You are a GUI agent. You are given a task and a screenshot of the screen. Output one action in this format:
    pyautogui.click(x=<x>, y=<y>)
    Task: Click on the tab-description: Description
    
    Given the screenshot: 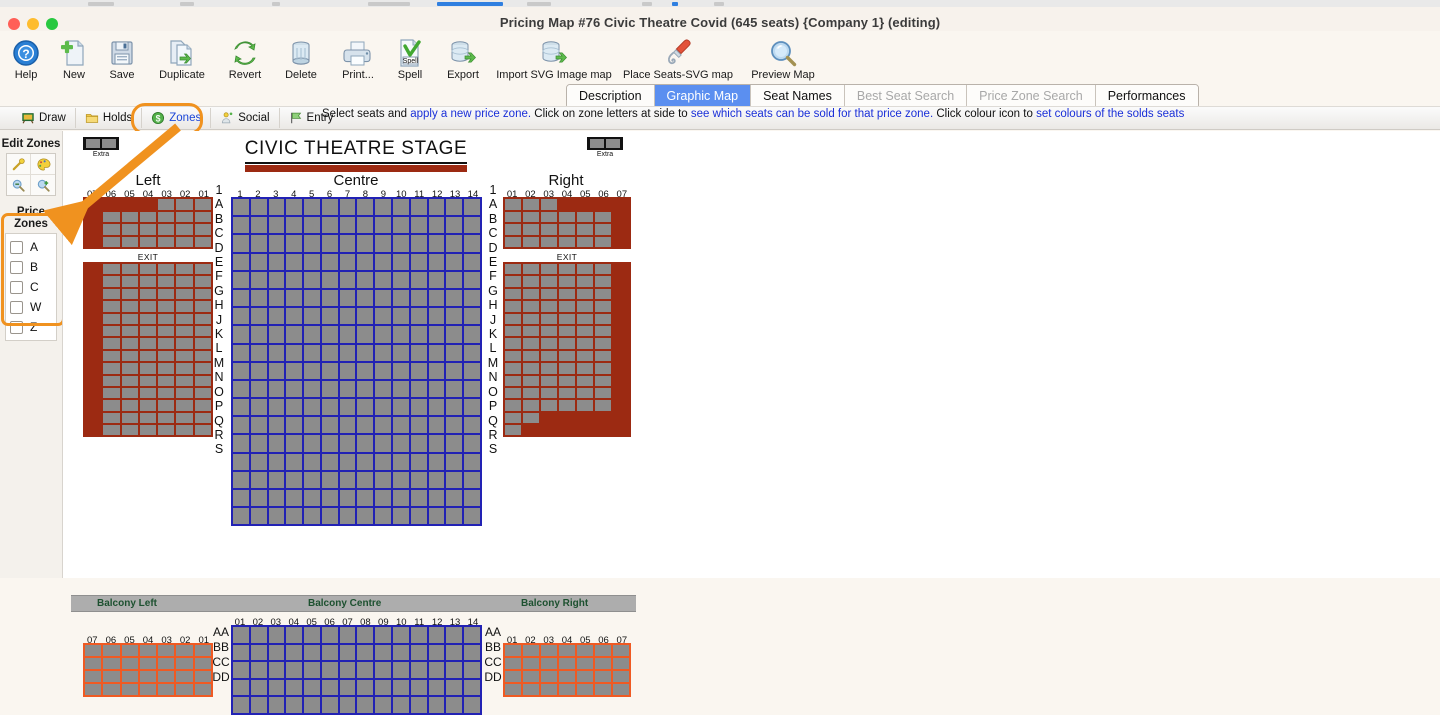 What is the action you would take?
    pyautogui.click(x=611, y=96)
    